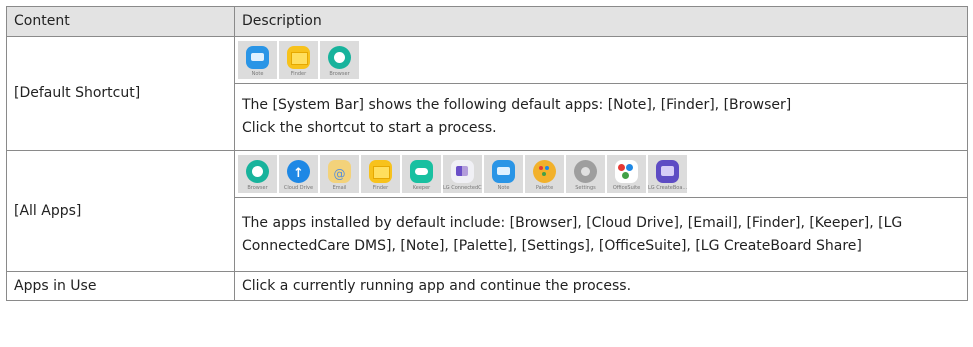  Describe the element at coordinates (585, 174) in the screenshot. I see `settings-icon: Settings` at that location.